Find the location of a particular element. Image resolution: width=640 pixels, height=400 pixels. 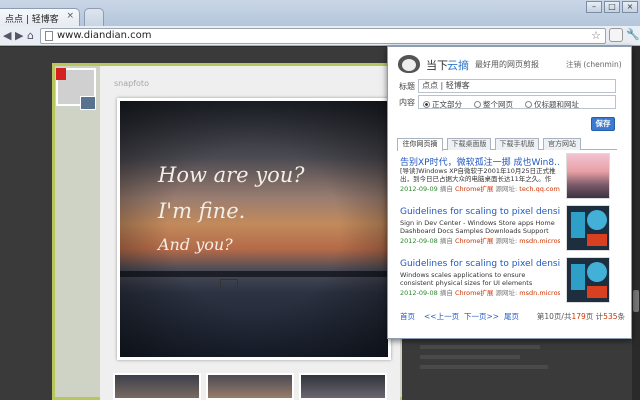

total-pages: 179 is located at coordinates (578, 316).